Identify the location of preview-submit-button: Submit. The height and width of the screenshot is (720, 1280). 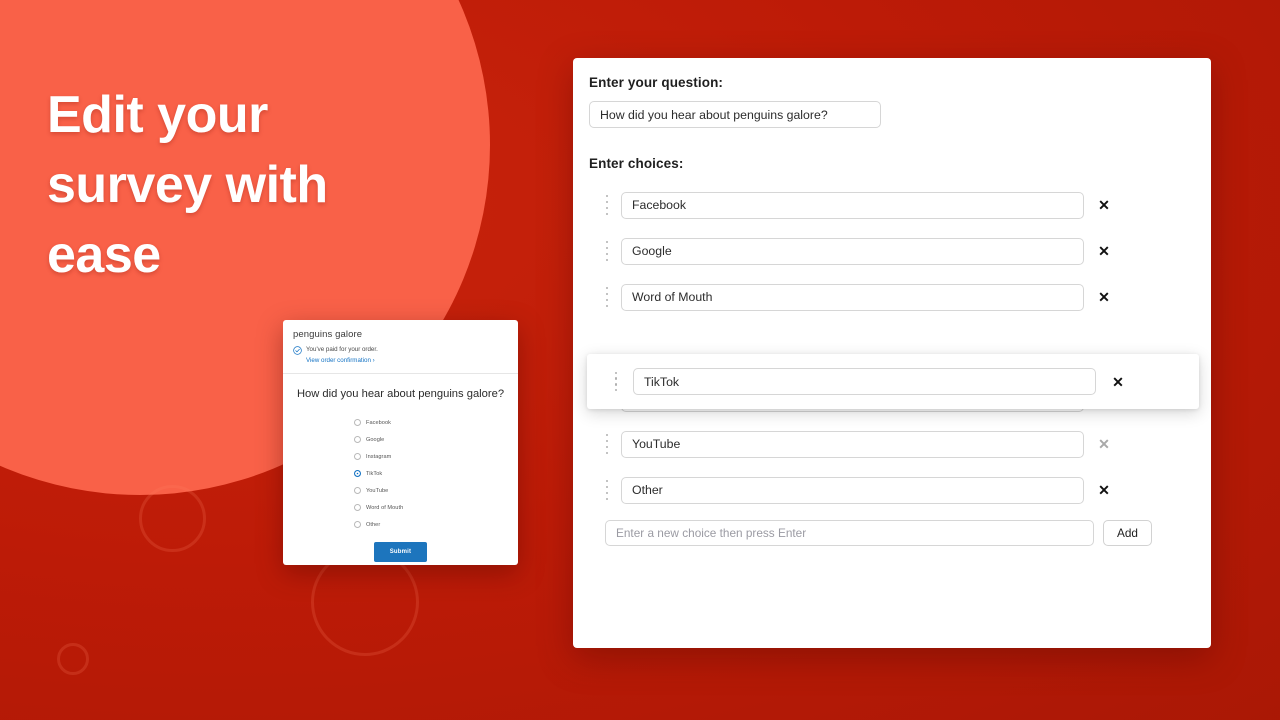
(400, 552).